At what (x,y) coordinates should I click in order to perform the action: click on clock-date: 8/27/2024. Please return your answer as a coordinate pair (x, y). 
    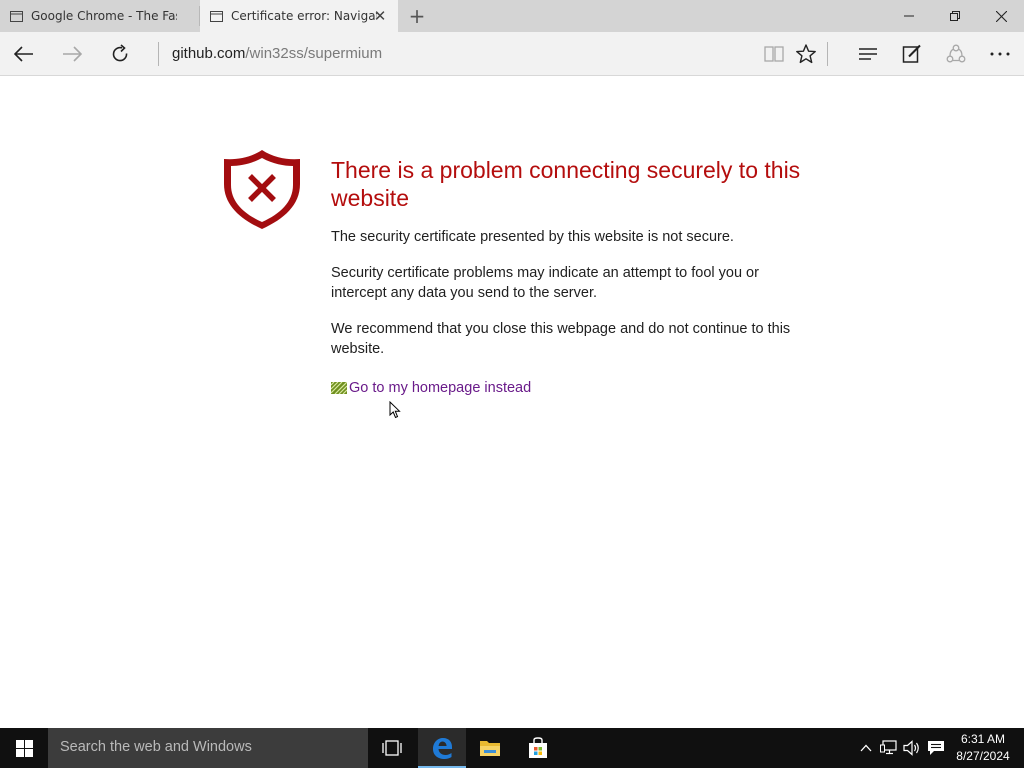
    Looking at the image, I should click on (983, 756).